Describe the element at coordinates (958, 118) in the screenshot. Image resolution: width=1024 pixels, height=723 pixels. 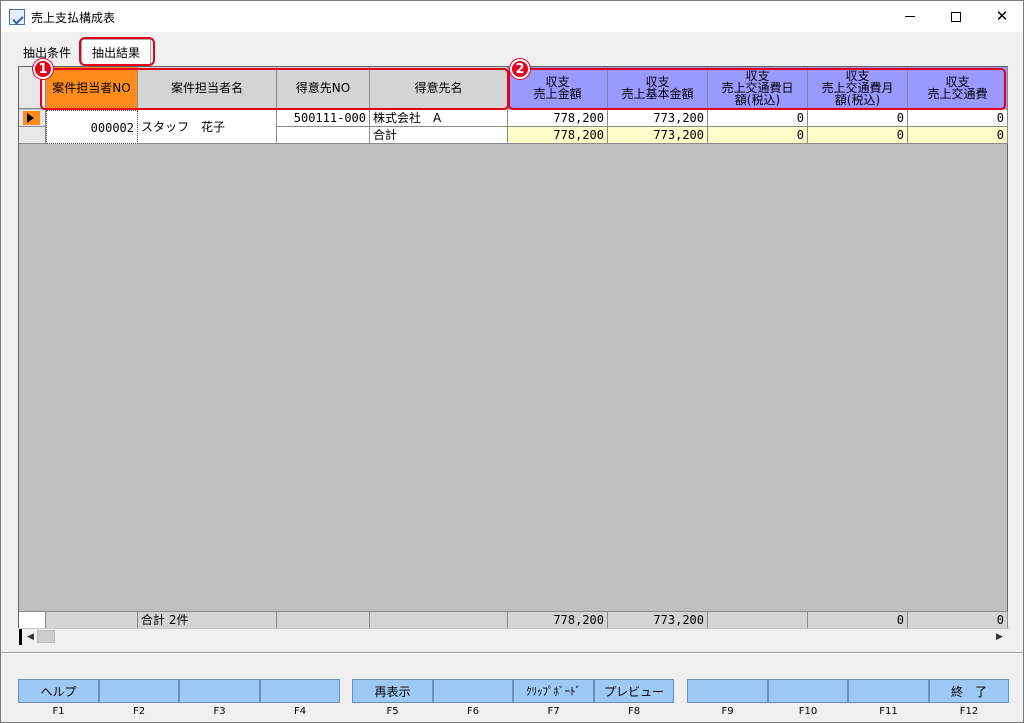
I see `cell-travel: 0` at that location.